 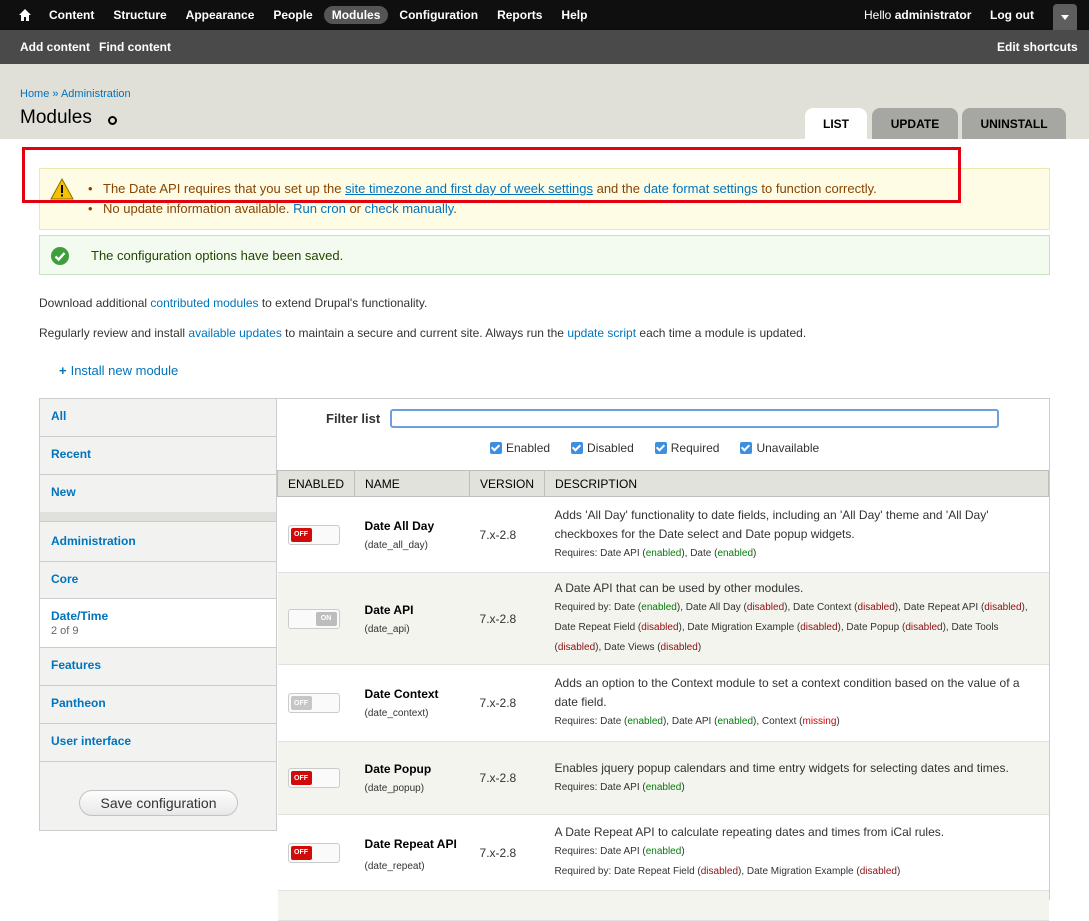 I want to click on vtab-summary: 2 of 9, so click(x=65, y=631).